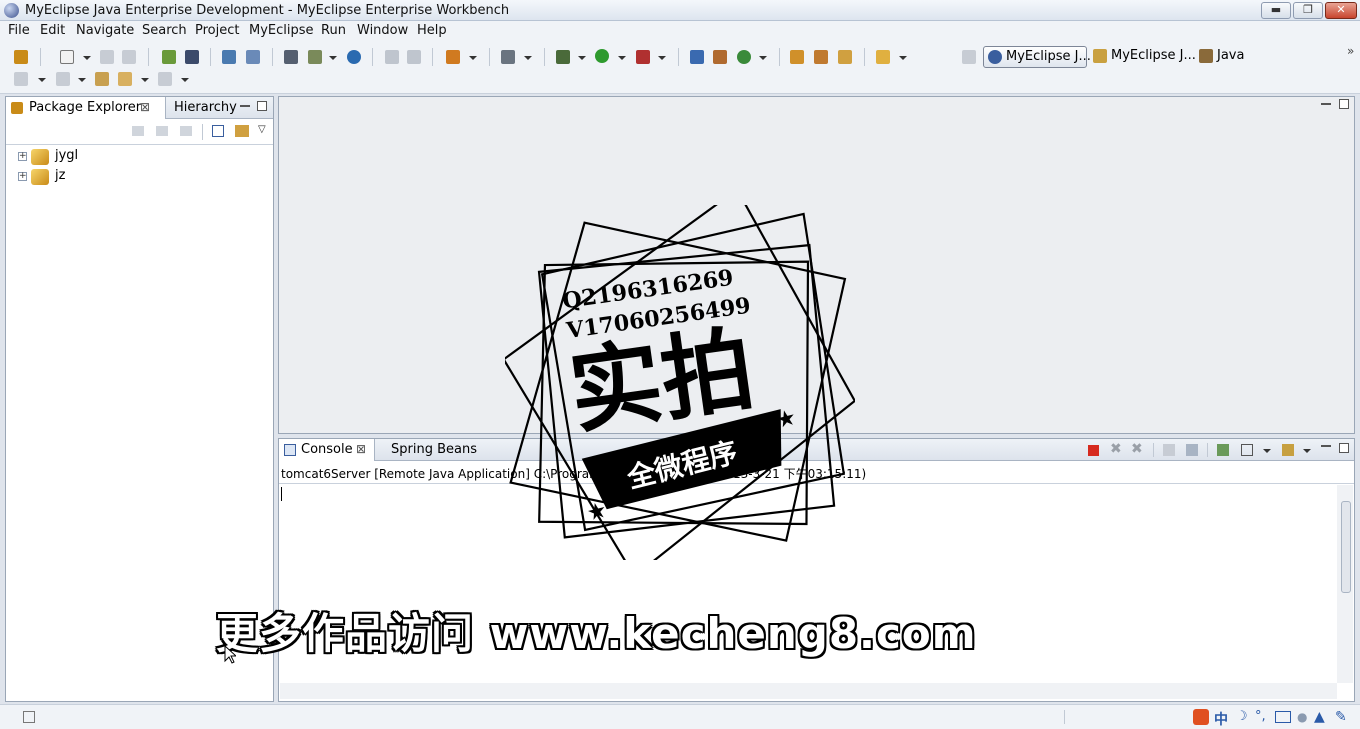 The height and width of the screenshot is (729, 1360). Describe the element at coordinates (205, 108) in the screenshot. I see `tab-hierarchy: Hierarchy` at that location.